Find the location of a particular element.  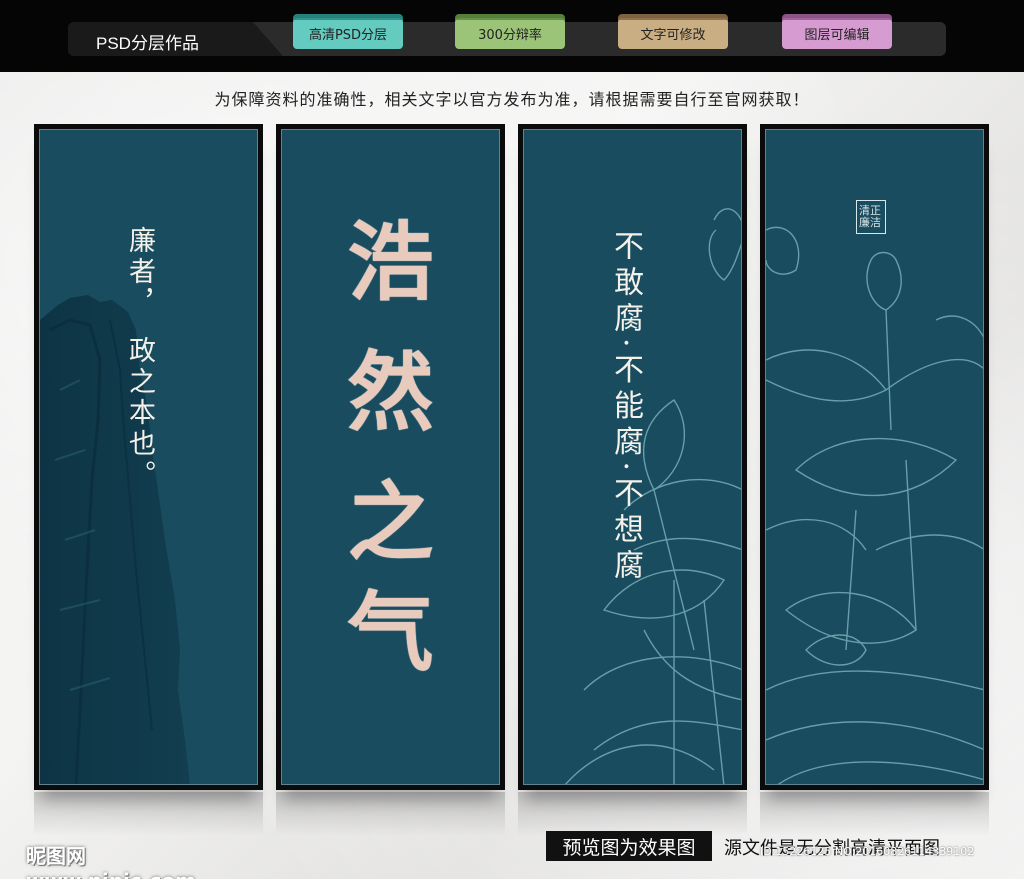

title-char-1: 浩 is located at coordinates (390, 262).